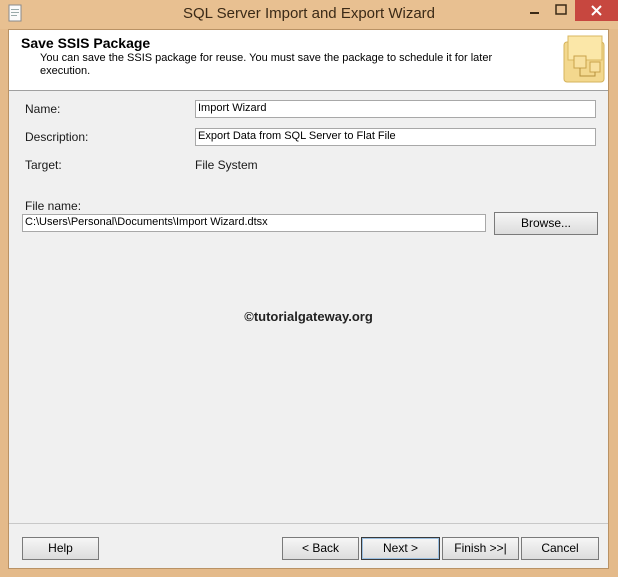  I want to click on description-field: Export Data from SQL Server to Flat File, so click(395, 137).